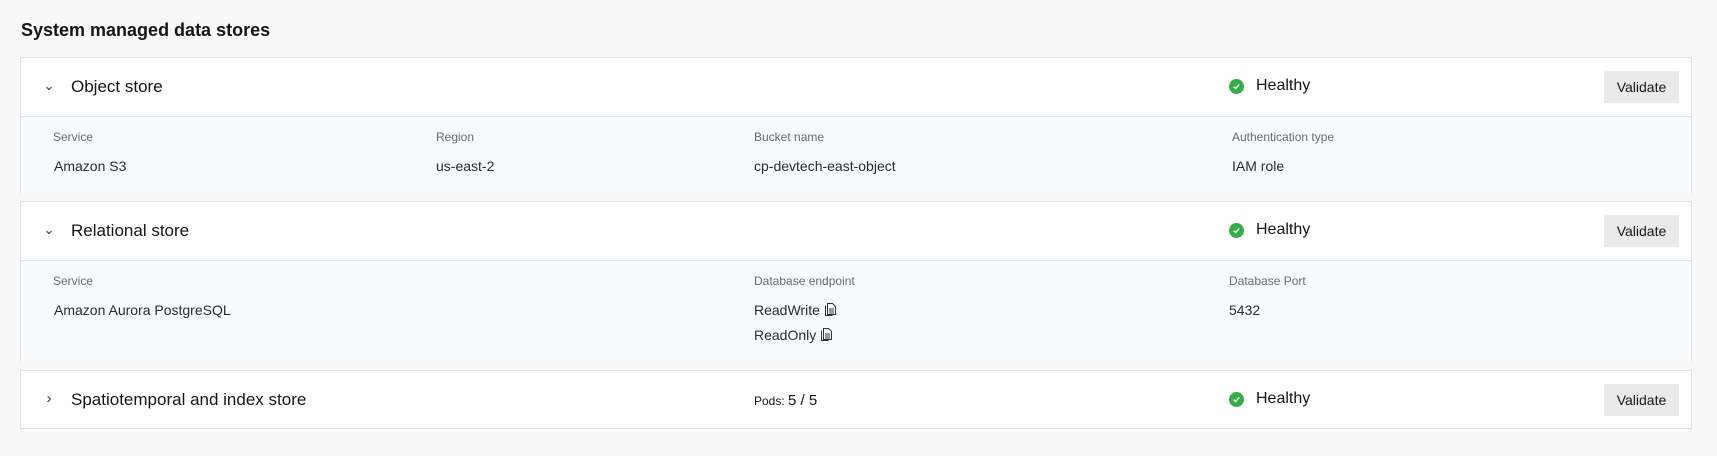 This screenshot has height=456, width=1717. What do you see at coordinates (785, 400) in the screenshot?
I see `pods-count: Pods: 5 / 5` at bounding box center [785, 400].